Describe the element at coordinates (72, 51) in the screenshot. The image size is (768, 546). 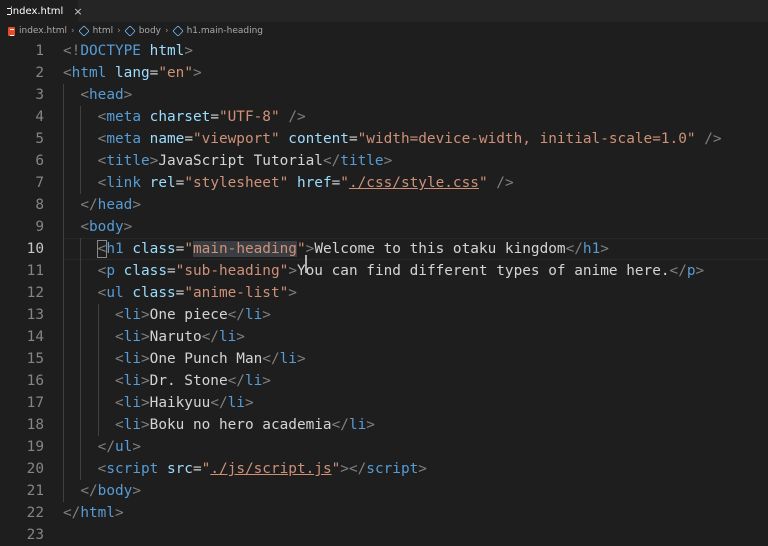
I see `code-token: <!` at that location.